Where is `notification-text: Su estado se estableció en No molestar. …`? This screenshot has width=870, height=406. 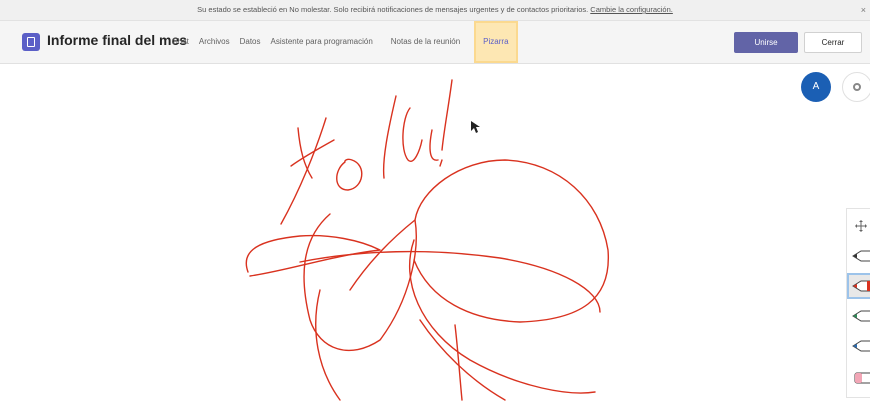
notification-text: Su estado se estableció en No molestar. … is located at coordinates (393, 9).